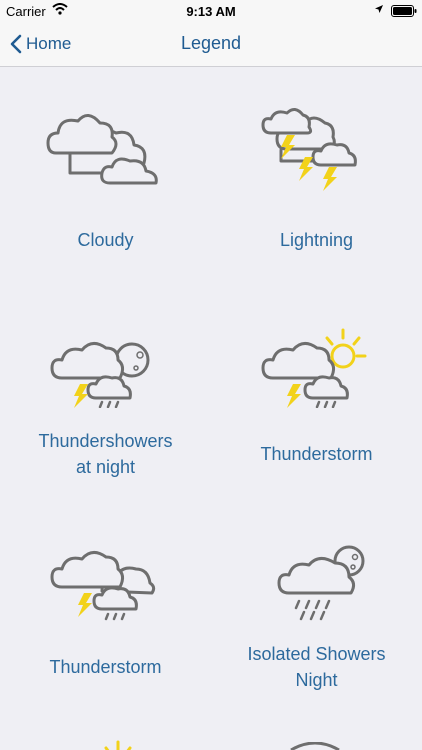 The image size is (422, 750). I want to click on cloudy-icon, so click(102, 149).